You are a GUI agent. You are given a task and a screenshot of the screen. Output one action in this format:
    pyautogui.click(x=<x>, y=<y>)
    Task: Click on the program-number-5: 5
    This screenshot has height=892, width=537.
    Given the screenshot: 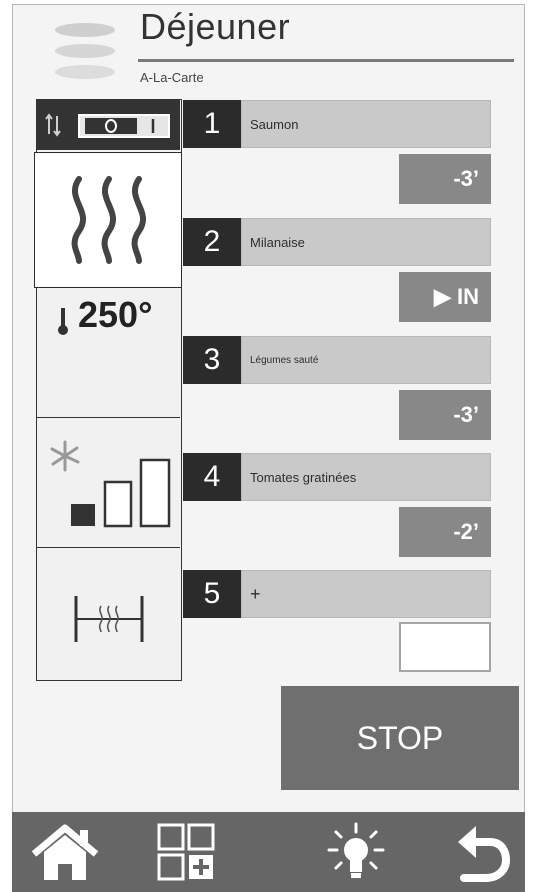 What is the action you would take?
    pyautogui.click(x=212, y=594)
    